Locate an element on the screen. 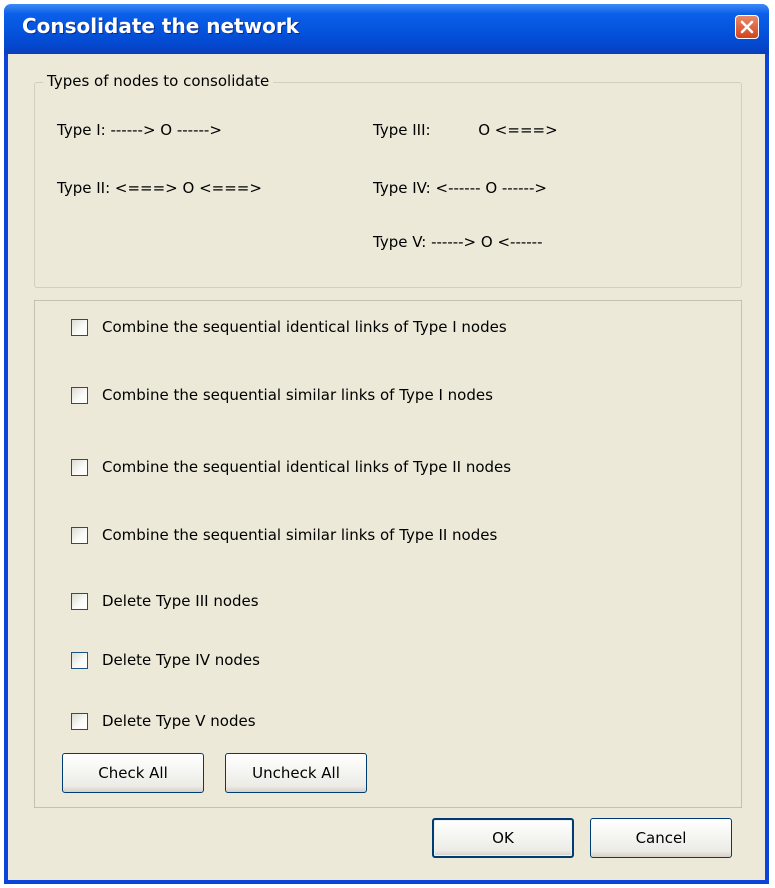 This screenshot has height=888, width=775. checkbox-label: Delete Type V nodes is located at coordinates (179, 721).